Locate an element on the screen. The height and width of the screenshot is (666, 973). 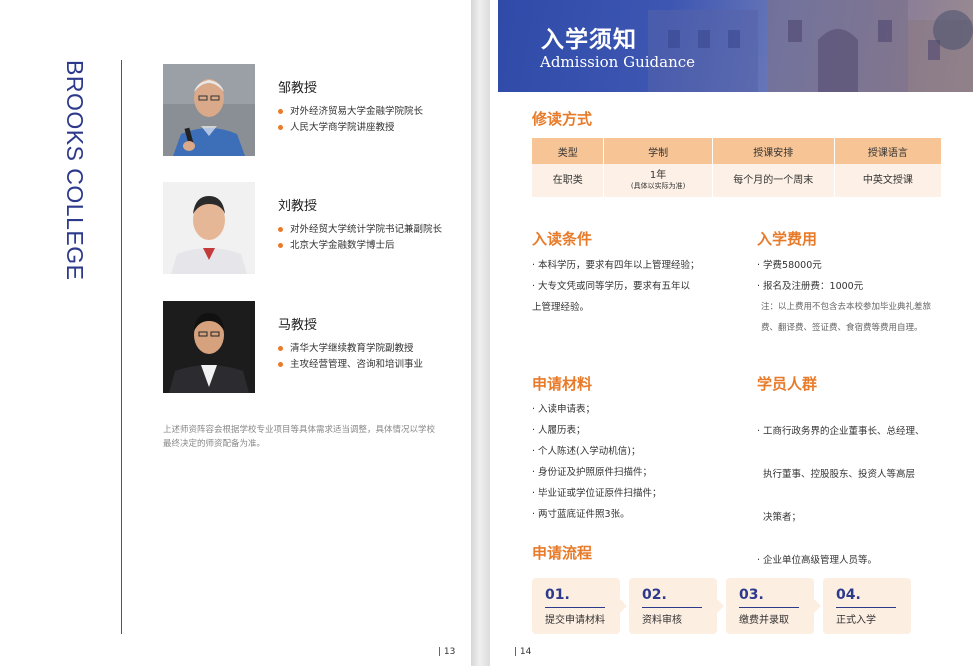
credential-item: 对外经贸大学统计学院书记兼副院长 is located at coordinates (360, 229).